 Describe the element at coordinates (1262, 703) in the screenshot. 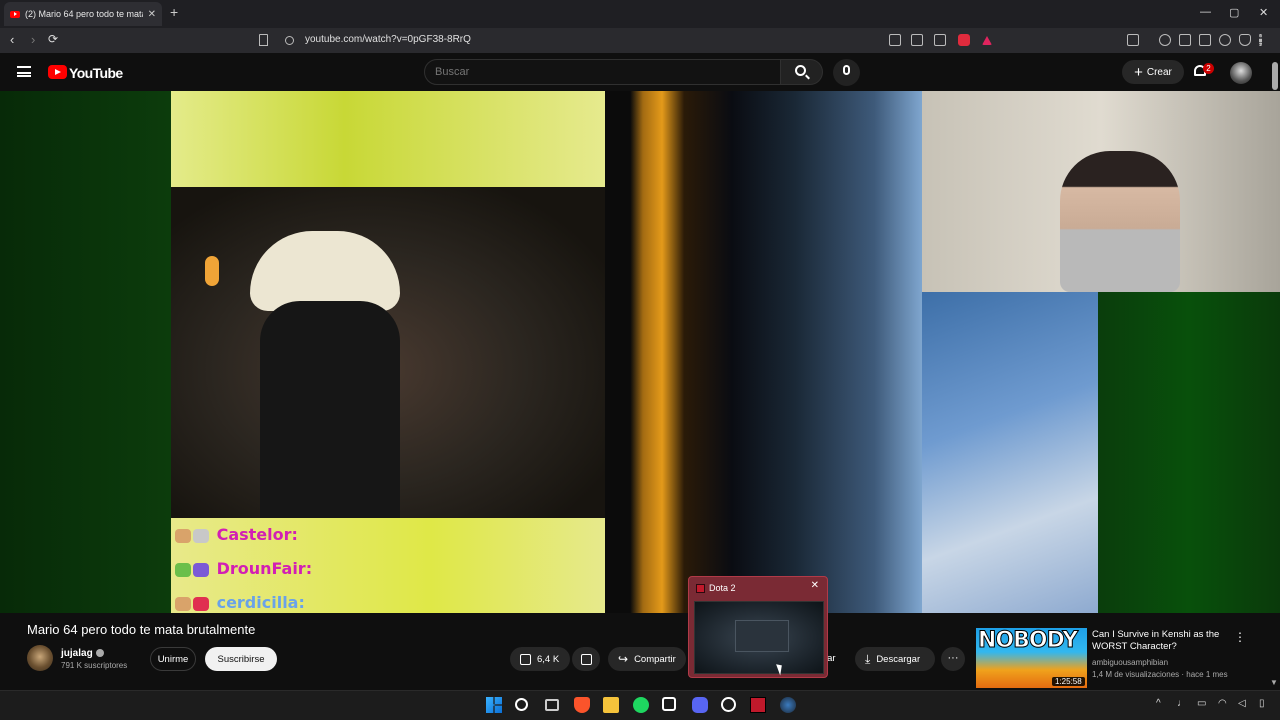

I see `battery-icon: ▯` at that location.